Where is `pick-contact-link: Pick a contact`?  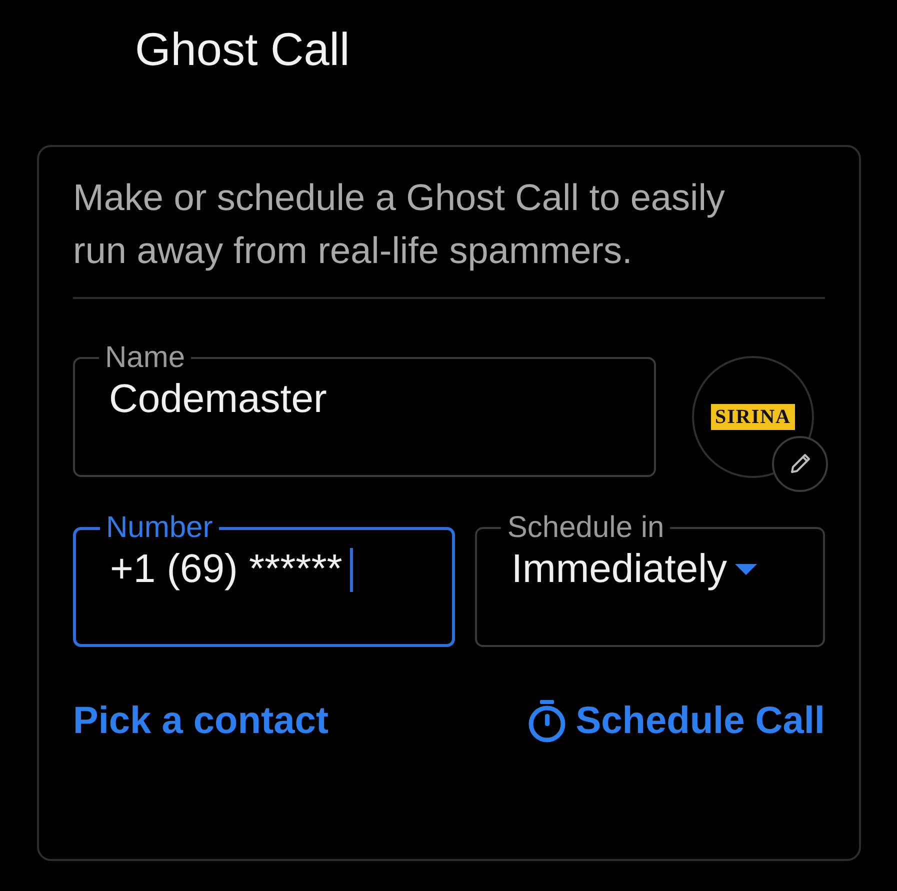 pick-contact-link: Pick a contact is located at coordinates (201, 721).